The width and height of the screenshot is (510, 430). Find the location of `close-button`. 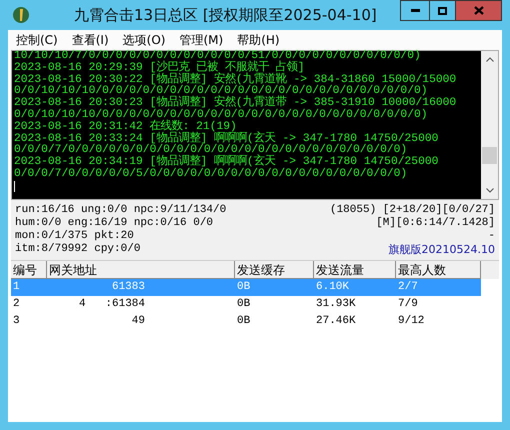

close-button is located at coordinates (479, 10).